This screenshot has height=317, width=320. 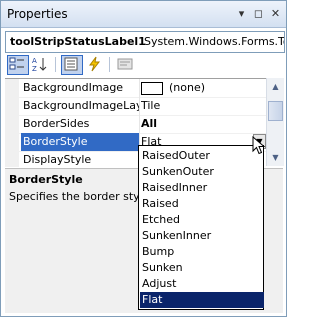 I want to click on property-row: BackgroundImage (none), so click(x=135, y=88).